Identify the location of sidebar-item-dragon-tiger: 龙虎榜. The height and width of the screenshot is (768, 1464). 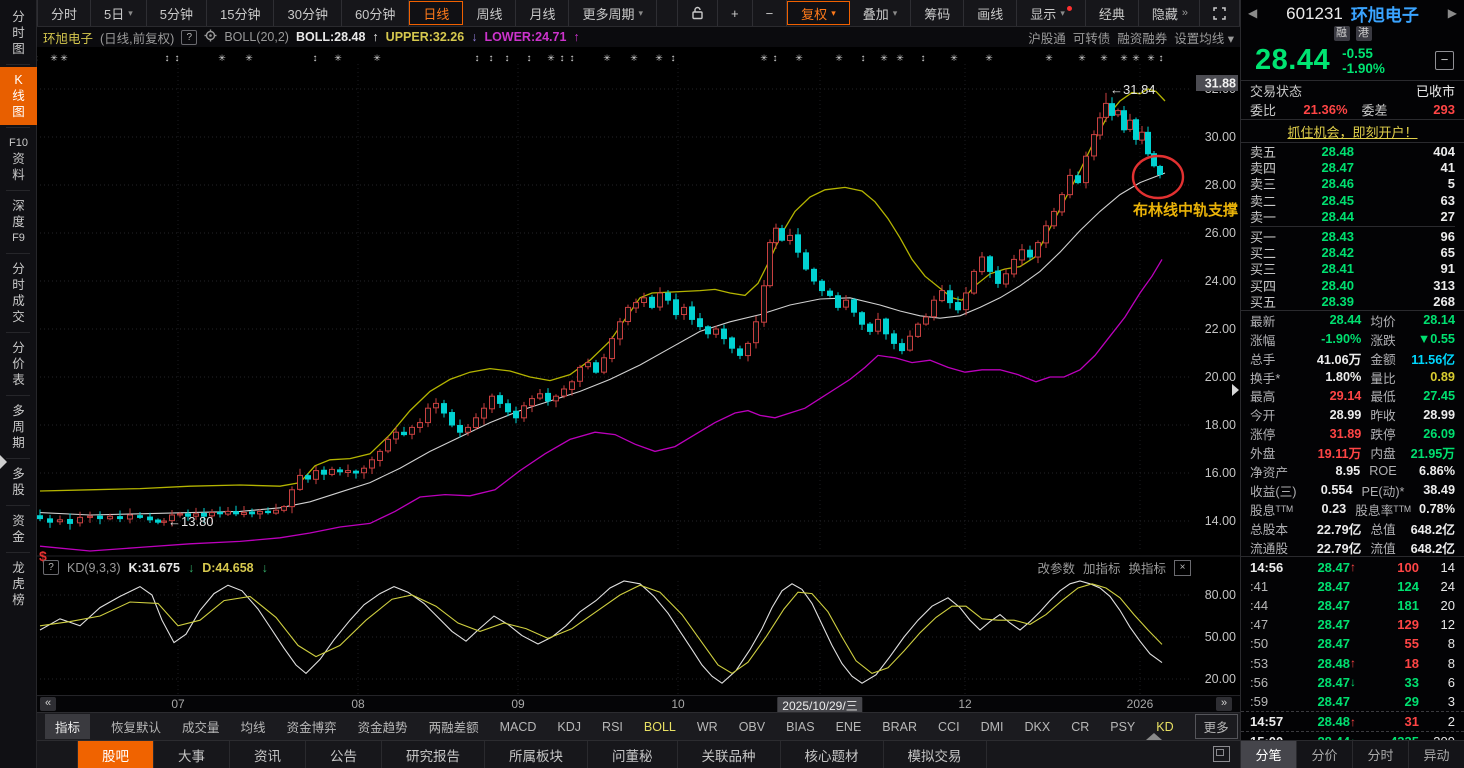
(18, 584).